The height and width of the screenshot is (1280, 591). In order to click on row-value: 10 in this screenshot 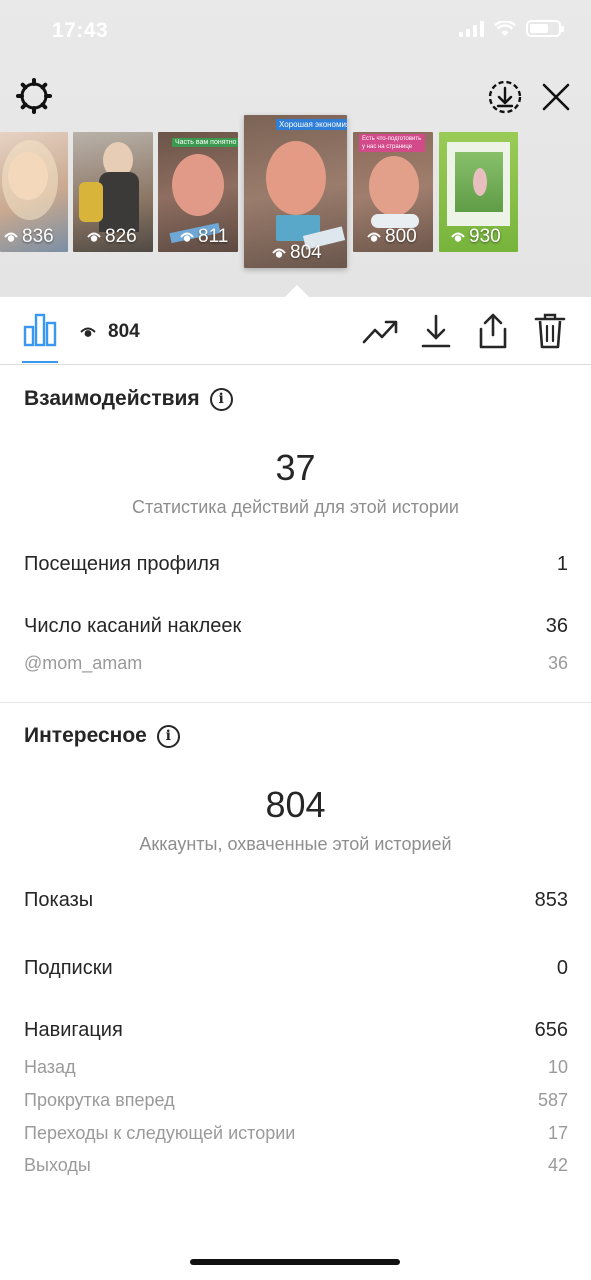, I will do `click(557, 1067)`.